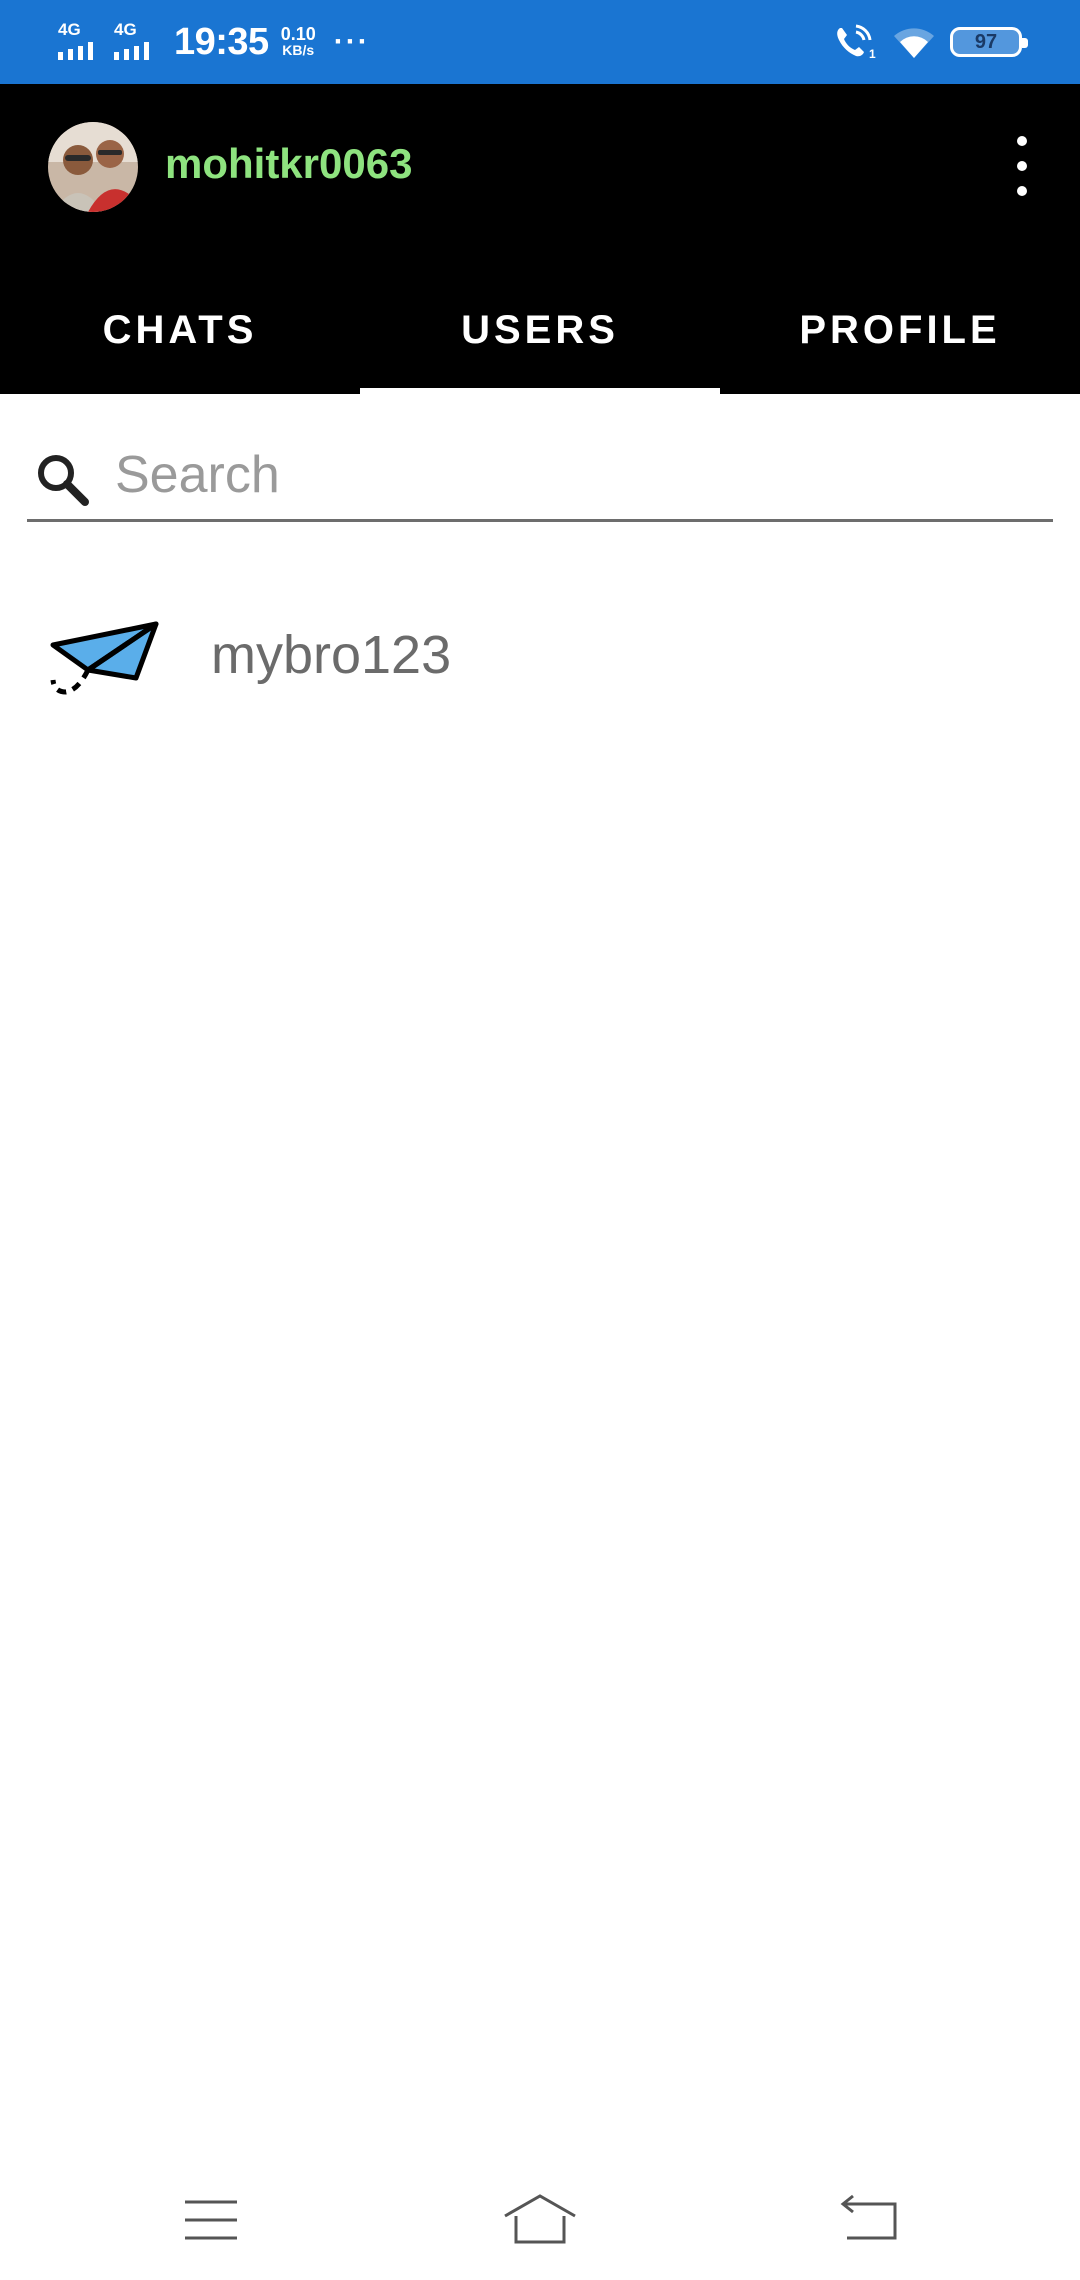 This screenshot has height=2280, width=1080. Describe the element at coordinates (104, 658) in the screenshot. I see `paper-plane-icon` at that location.